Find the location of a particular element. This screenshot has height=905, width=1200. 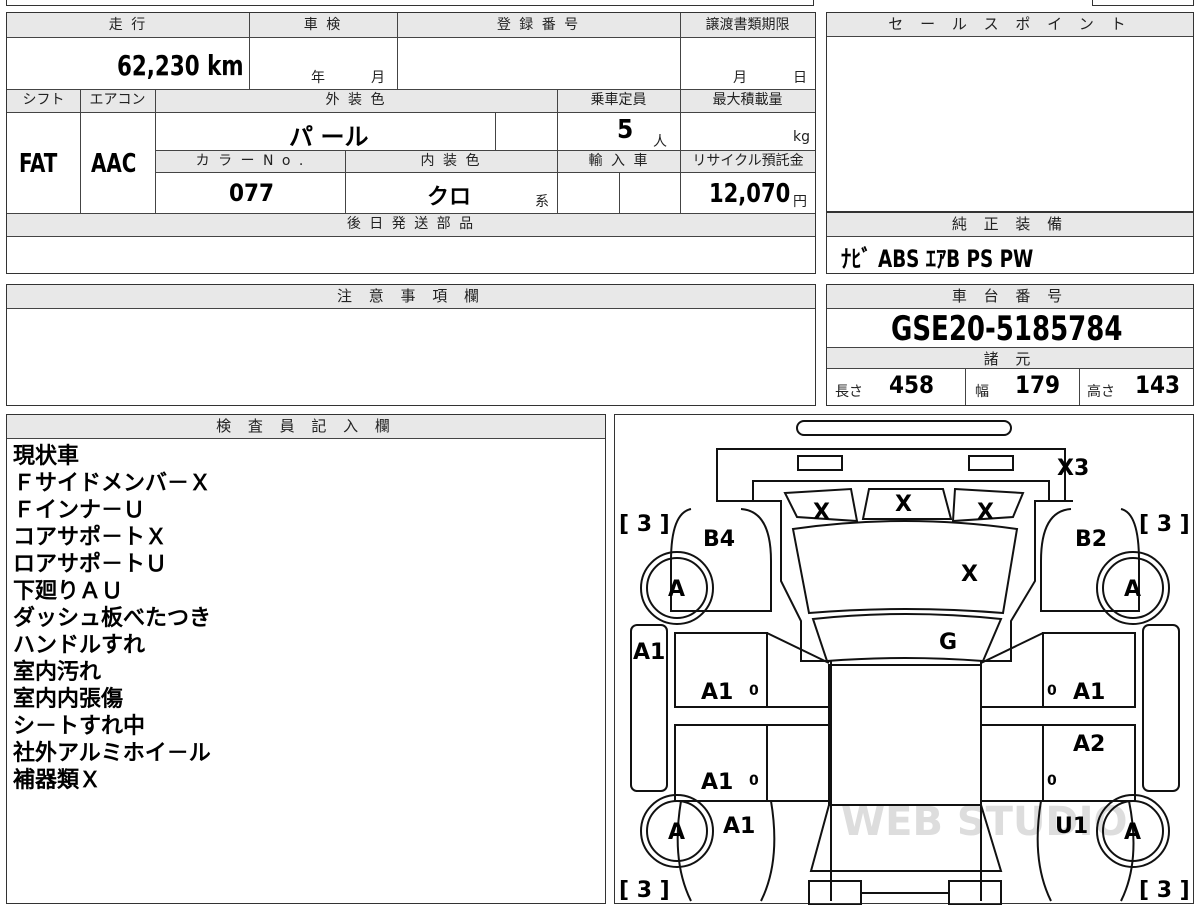

notes-panel: 注 意 事 項 欄 is located at coordinates (411, 345).